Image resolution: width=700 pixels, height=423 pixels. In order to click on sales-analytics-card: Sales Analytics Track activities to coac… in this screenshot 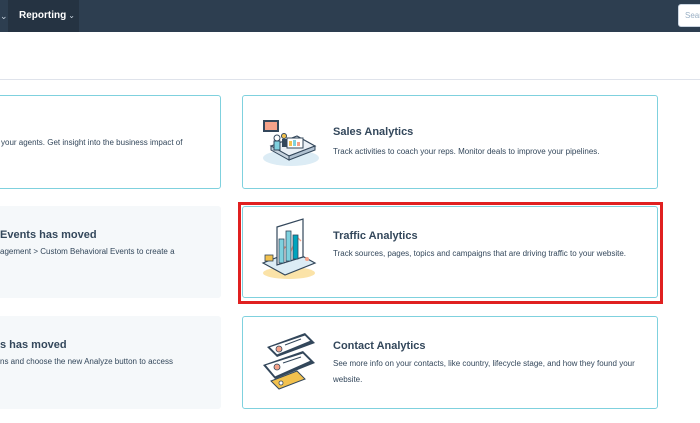, I will do `click(450, 142)`.